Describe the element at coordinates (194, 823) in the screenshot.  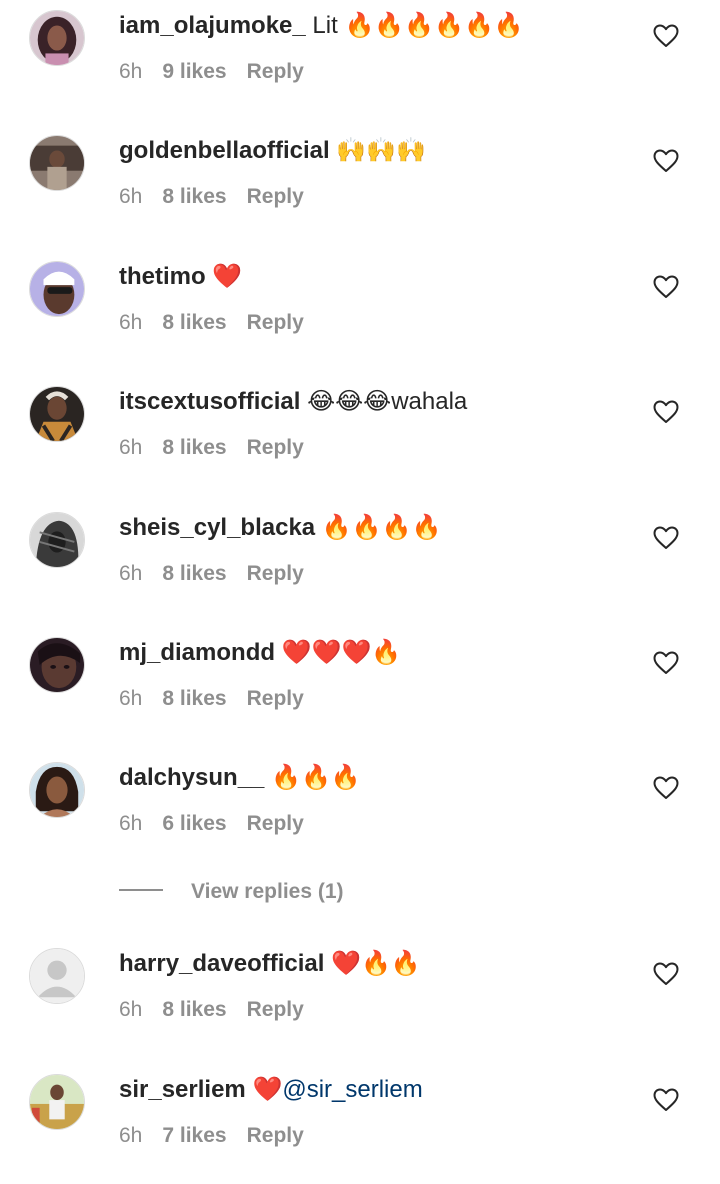
I see `comment-likes: 6 likes` at that location.